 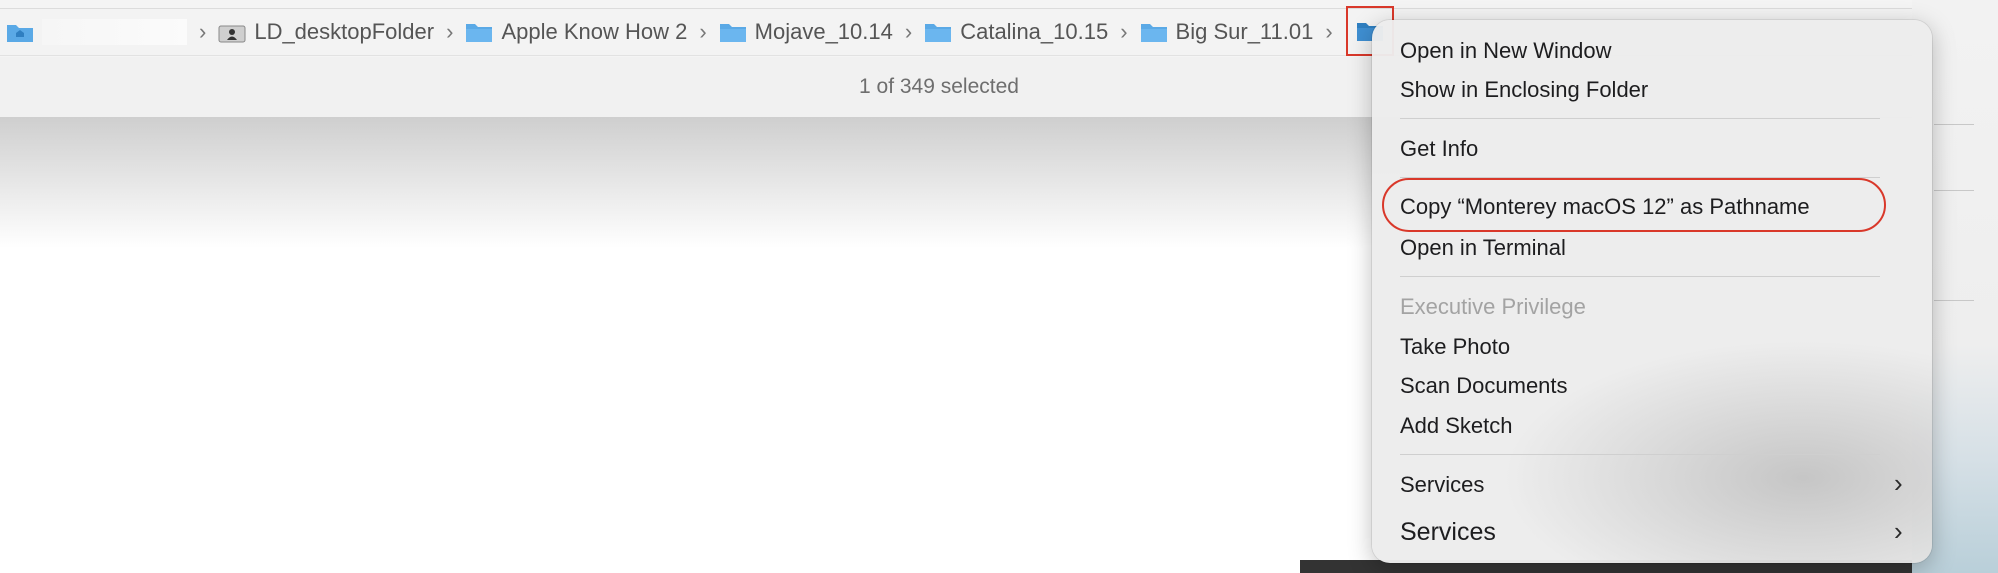 I want to click on path-crumb-desktopfolder: LD_desktopFolder, so click(x=326, y=32).